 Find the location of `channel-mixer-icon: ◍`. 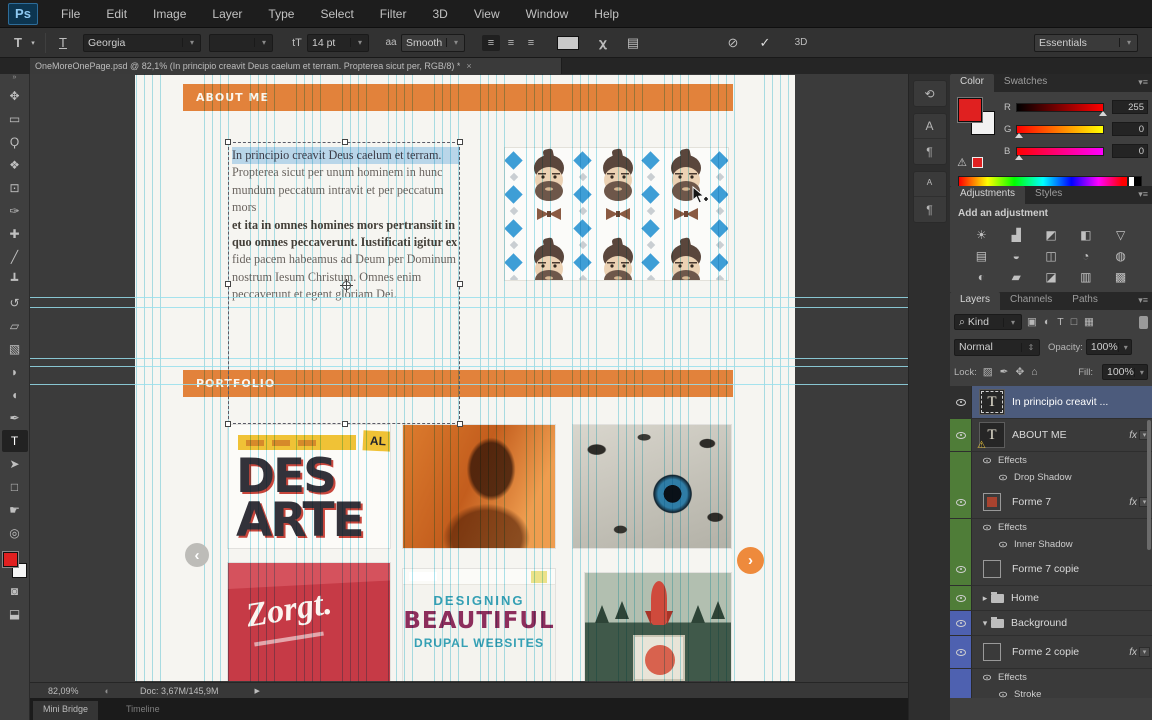

channel-mixer-icon: ◍ is located at coordinates (1120, 255).